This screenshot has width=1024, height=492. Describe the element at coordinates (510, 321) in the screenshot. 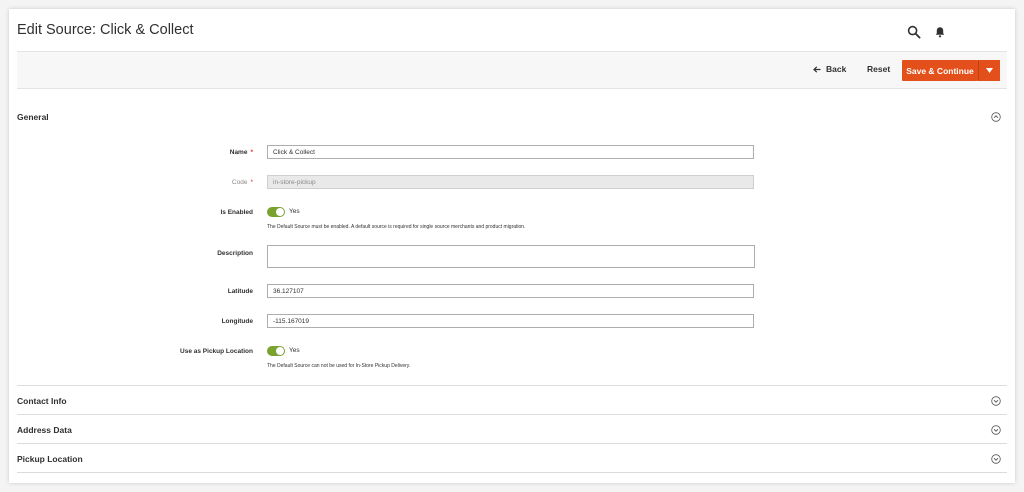

I see `longitude-field: -115.167019` at that location.